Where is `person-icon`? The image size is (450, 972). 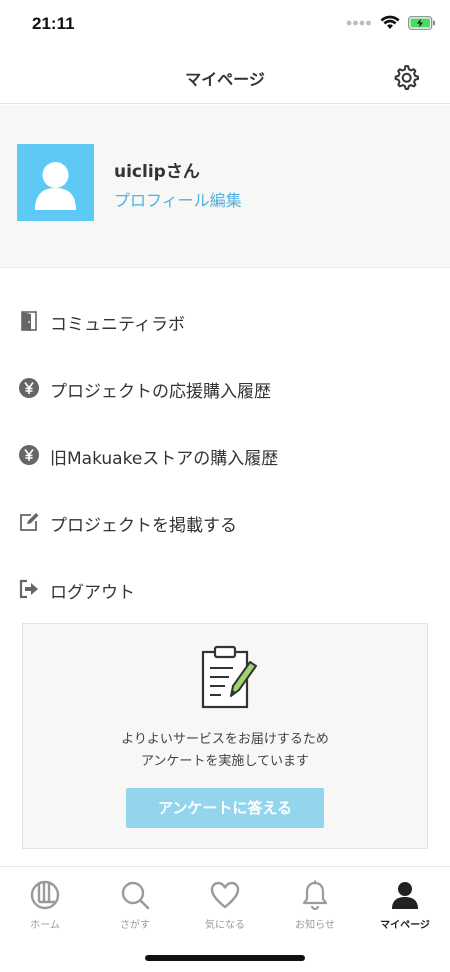
person-icon is located at coordinates (405, 895).